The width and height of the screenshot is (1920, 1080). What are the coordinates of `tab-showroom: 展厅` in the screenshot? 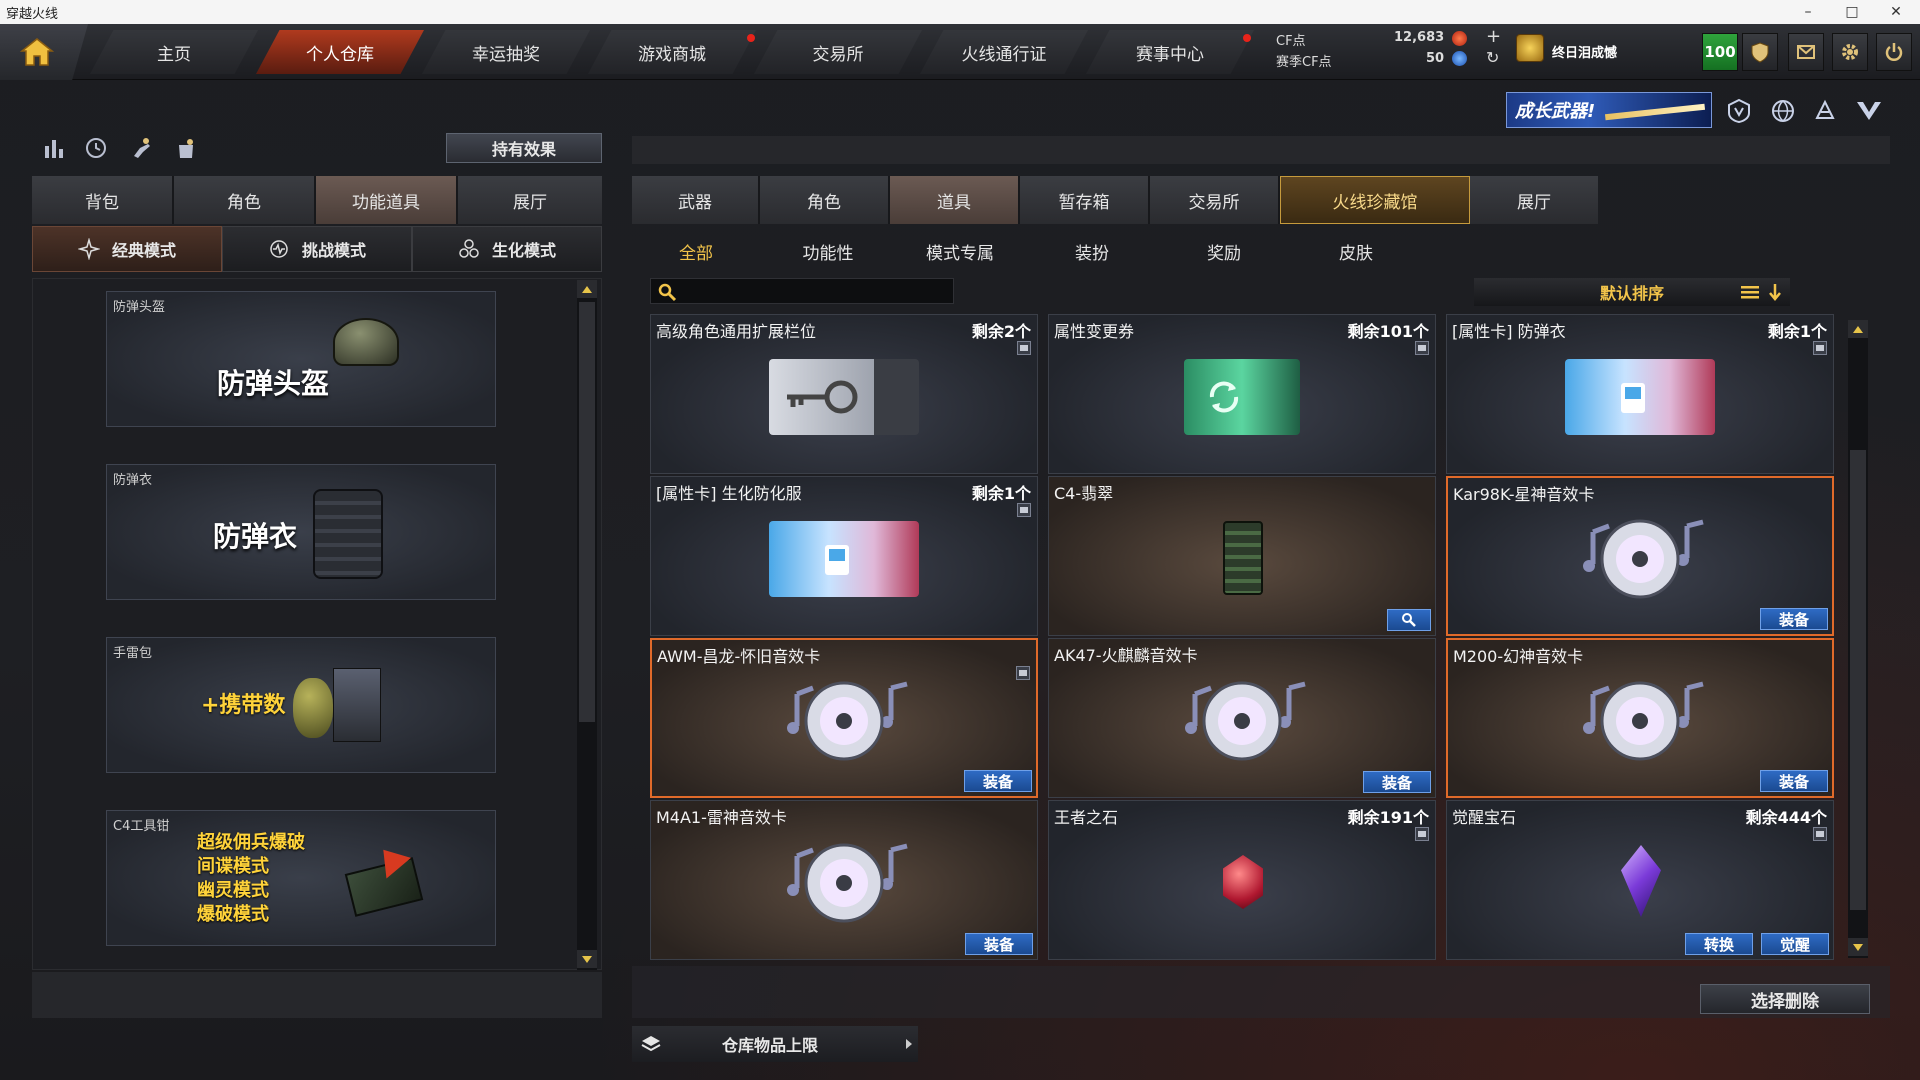 It's located at (530, 200).